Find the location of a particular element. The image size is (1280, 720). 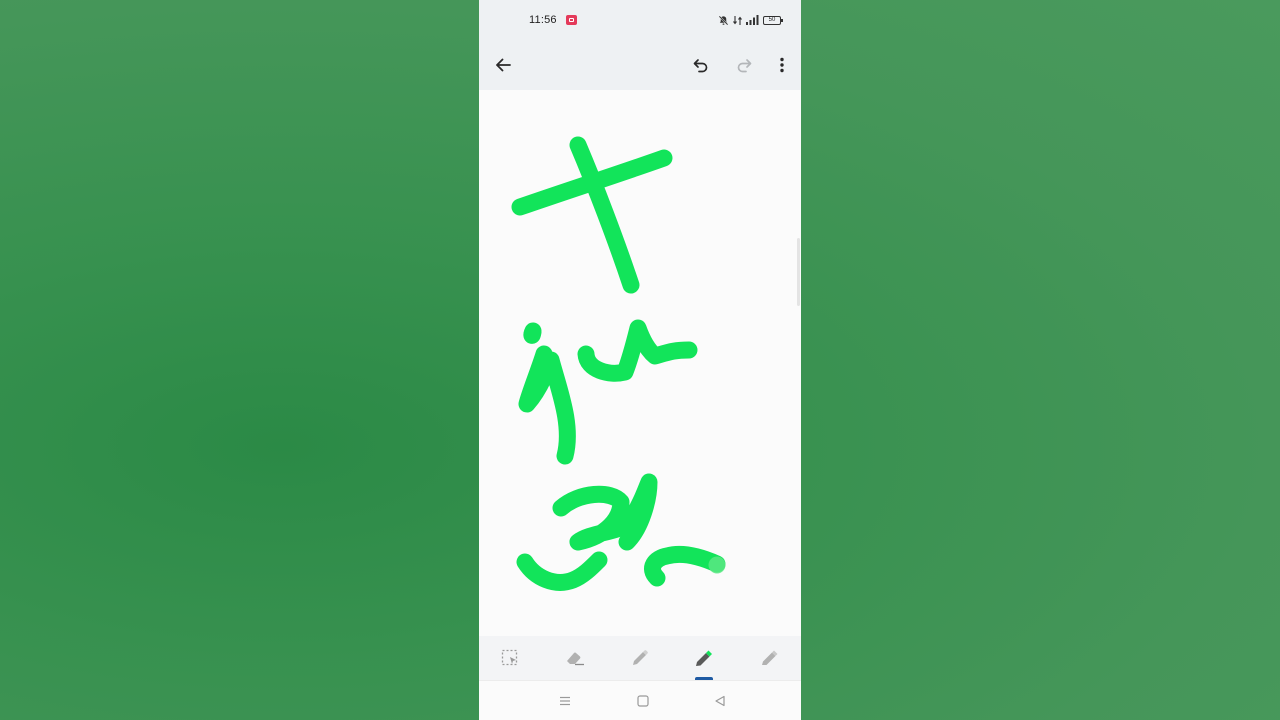

home-button is located at coordinates (643, 701).